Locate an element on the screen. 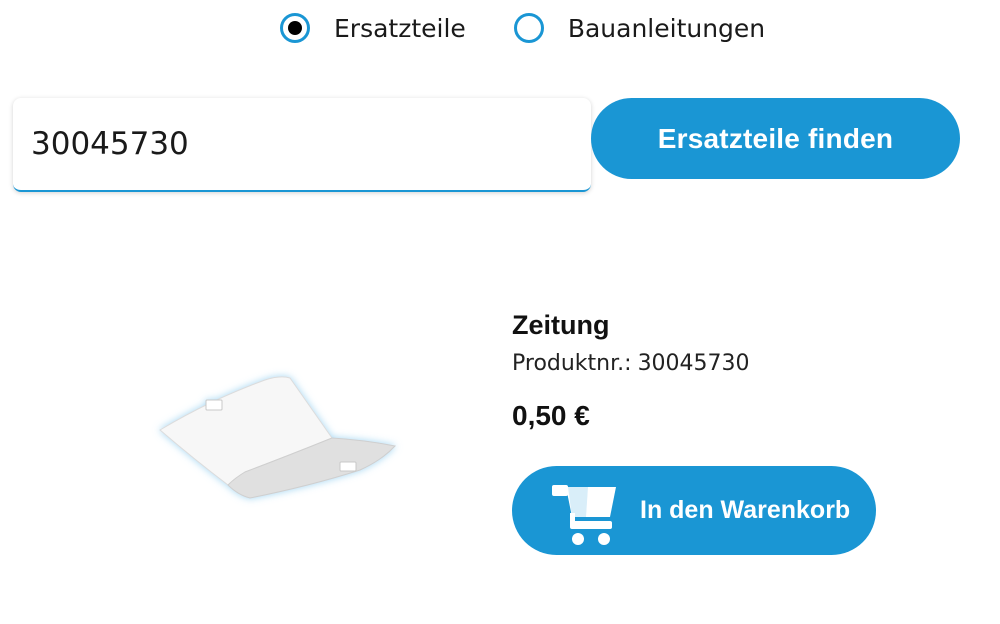  shopping-cart-icon is located at coordinates (584, 511).